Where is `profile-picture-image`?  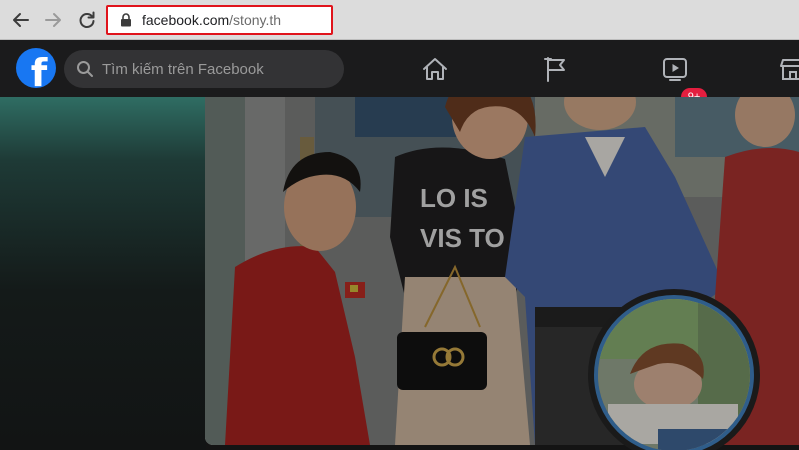 profile-picture-image is located at coordinates (674, 372).